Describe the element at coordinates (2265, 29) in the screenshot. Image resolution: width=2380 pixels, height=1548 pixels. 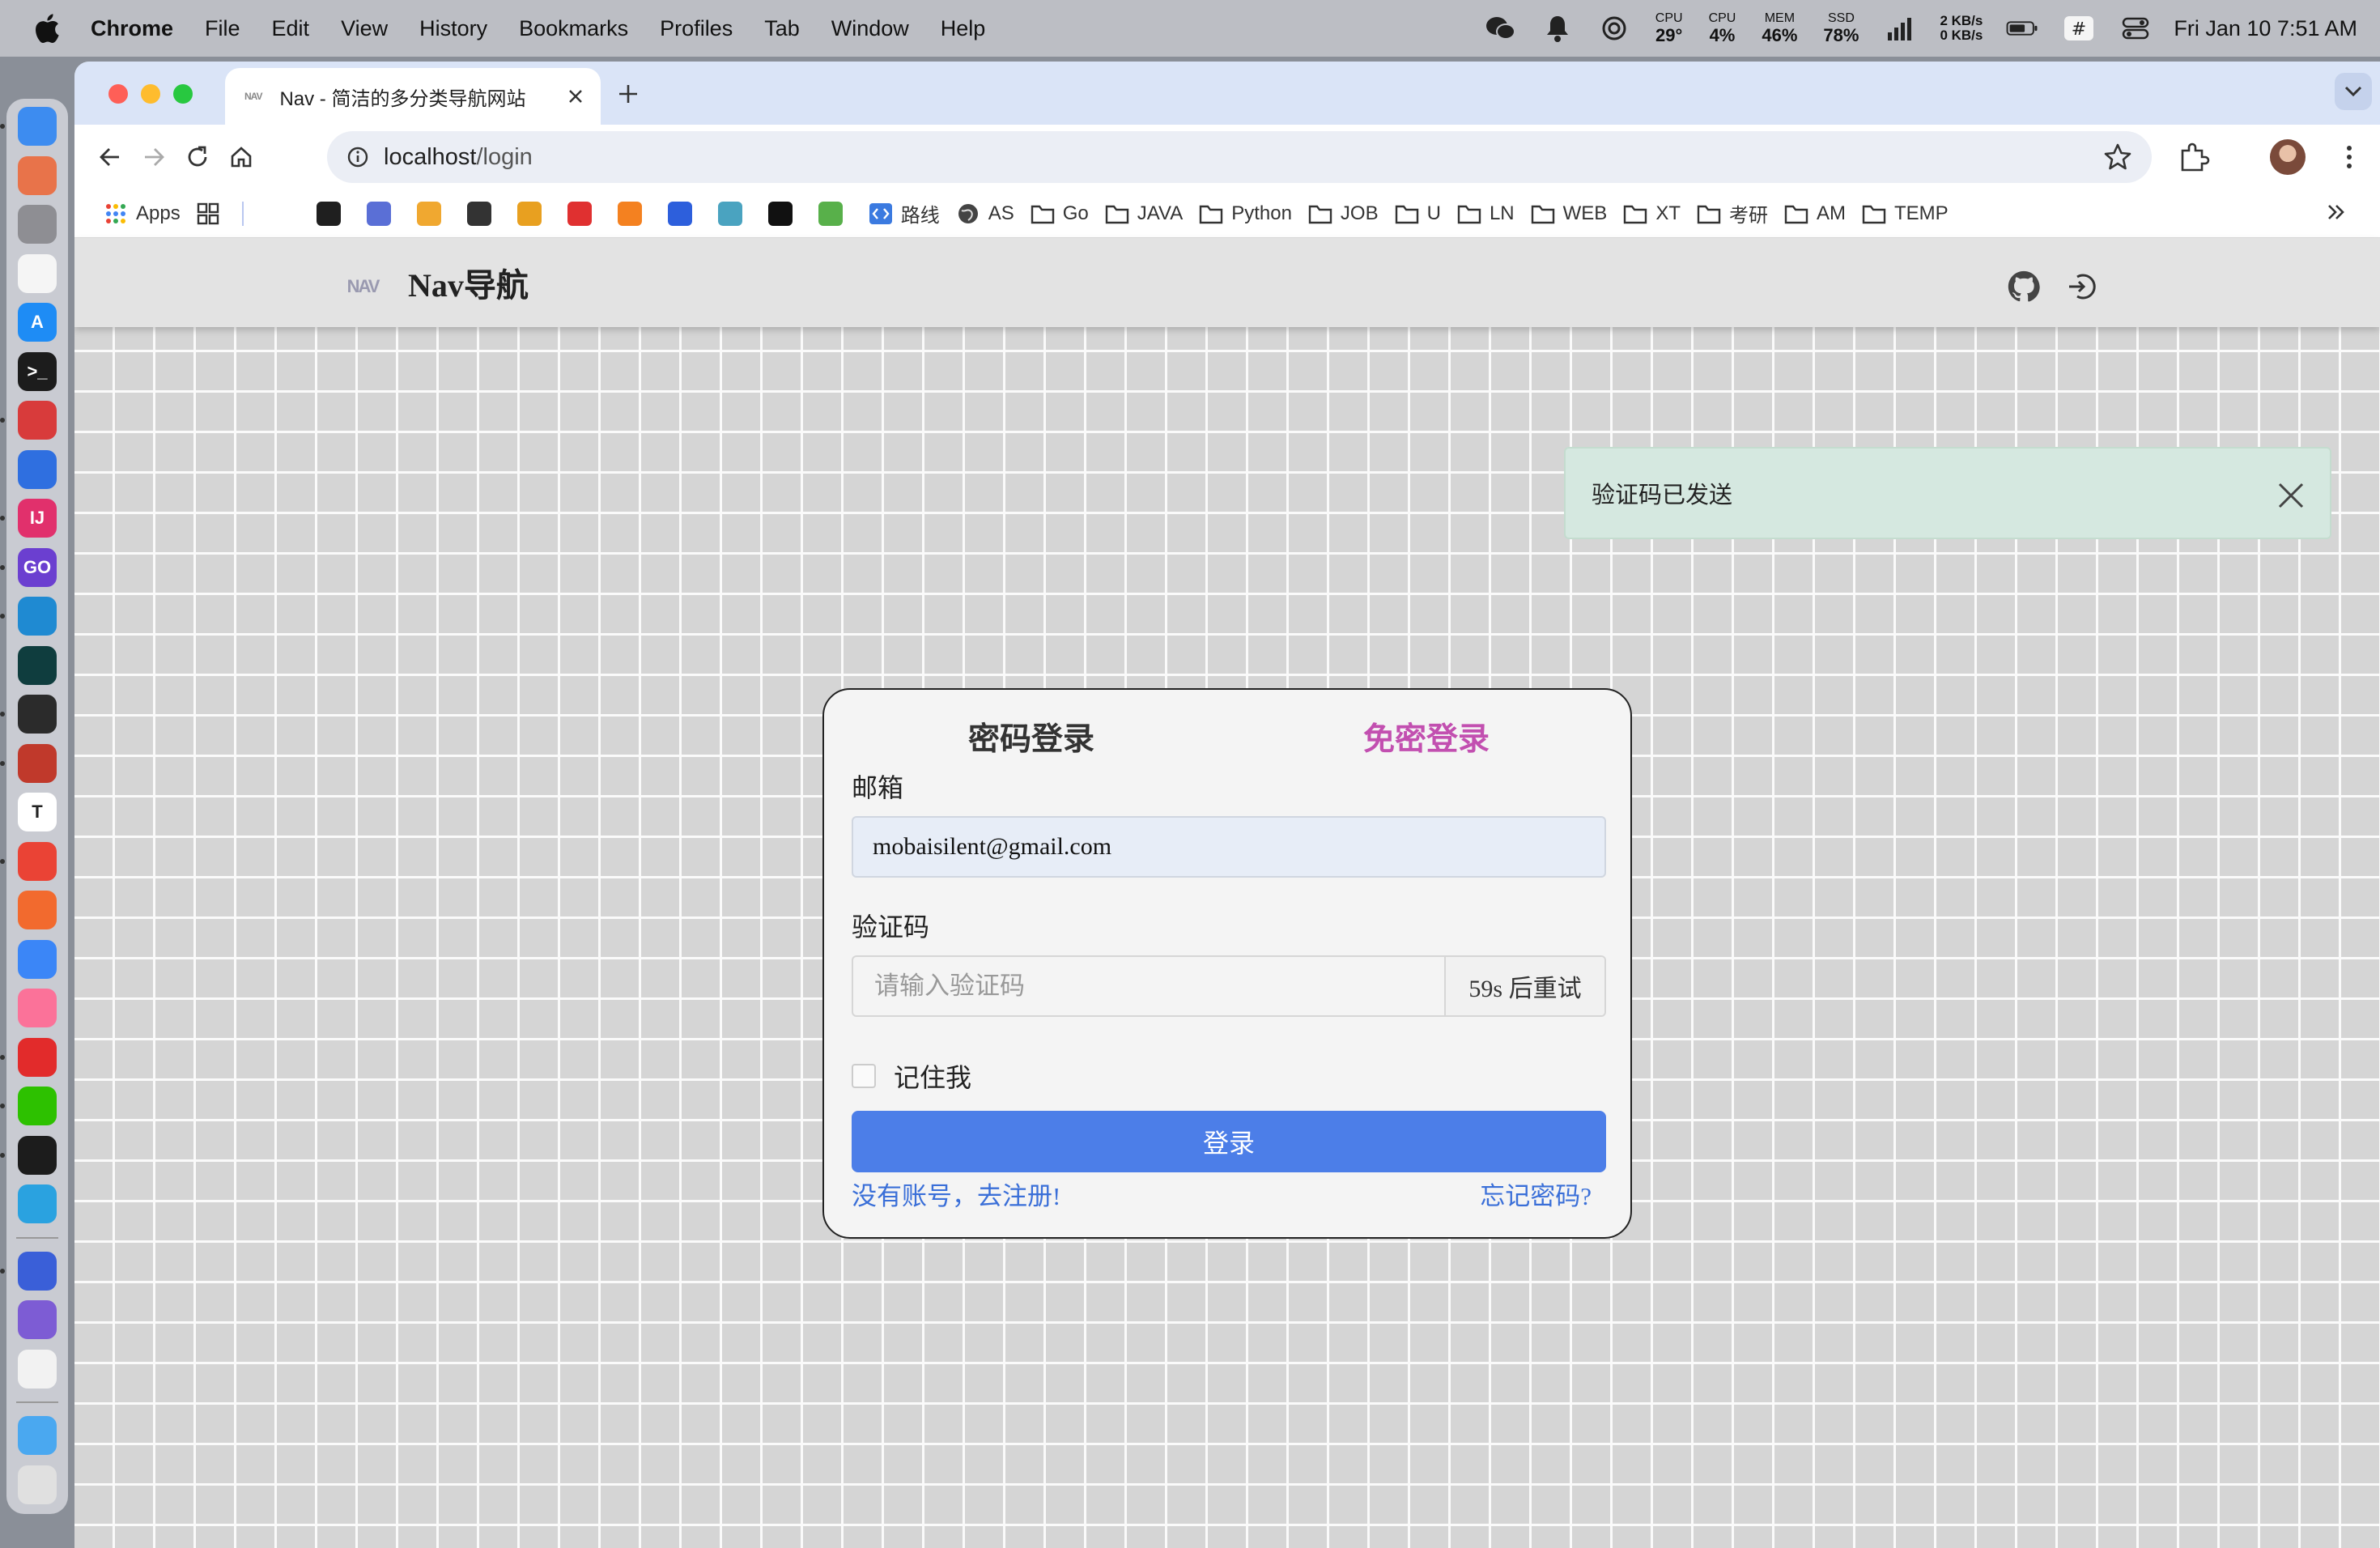
I see `menubar-clock: Fri Jan 10 7:51 AM` at that location.